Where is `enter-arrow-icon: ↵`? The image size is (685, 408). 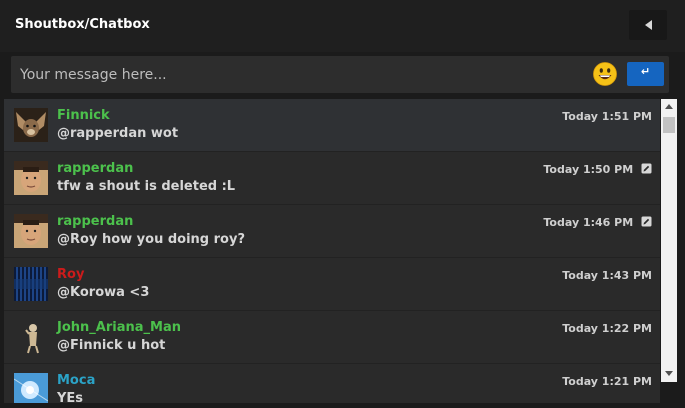
enter-arrow-icon: ↵ is located at coordinates (645, 71).